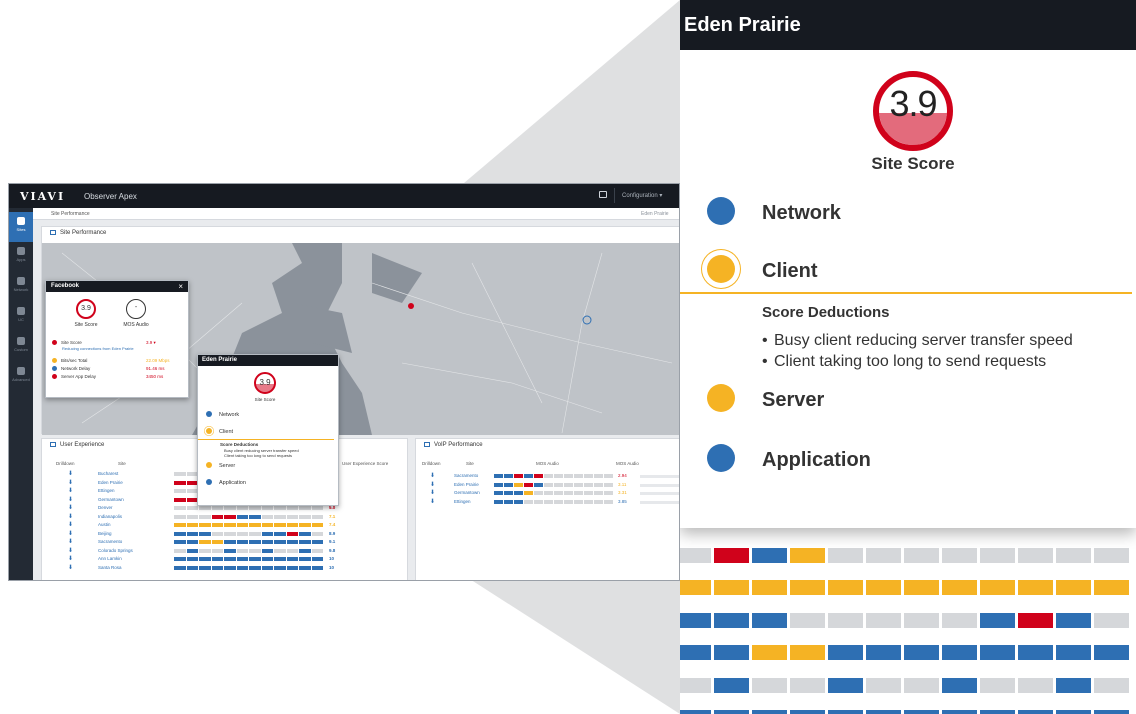 This screenshot has height=714, width=1136. I want to click on mos-segment, so click(568, 501).